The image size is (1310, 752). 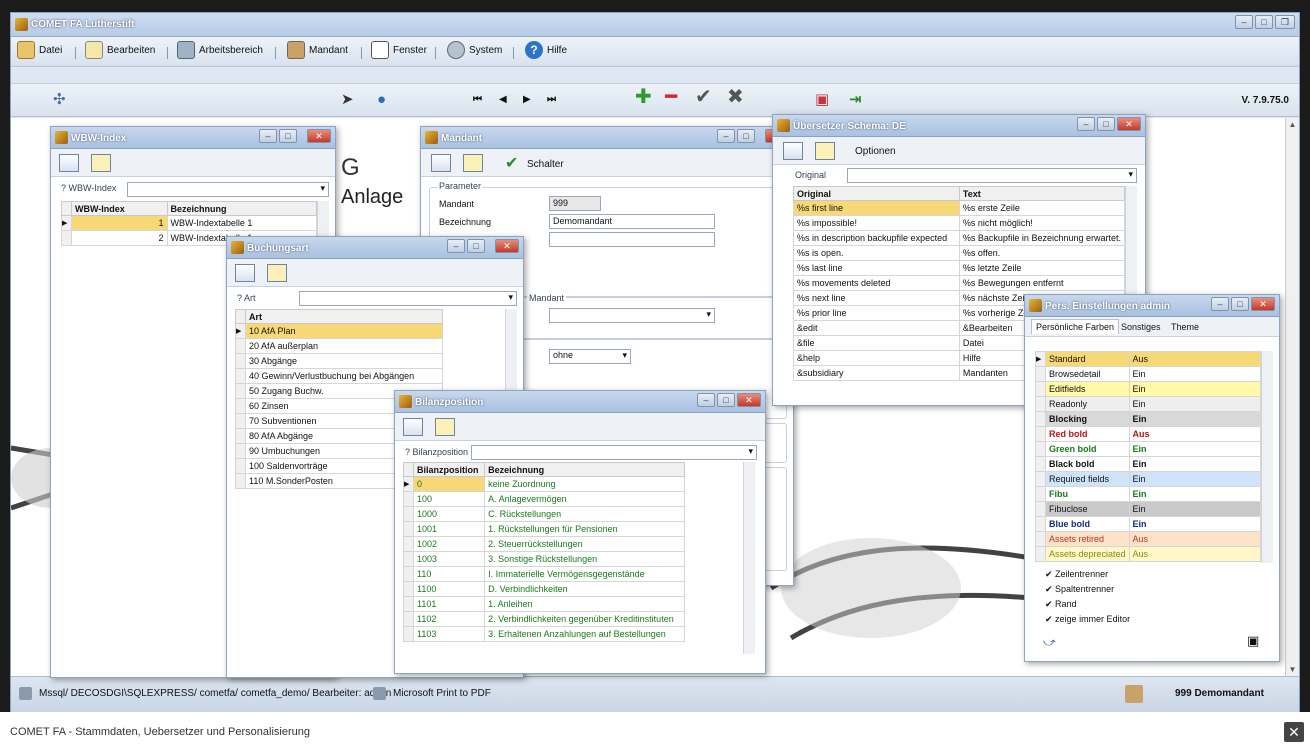 What do you see at coordinates (1087, 509) in the screenshot?
I see `color-name-cell: Fibuclose` at bounding box center [1087, 509].